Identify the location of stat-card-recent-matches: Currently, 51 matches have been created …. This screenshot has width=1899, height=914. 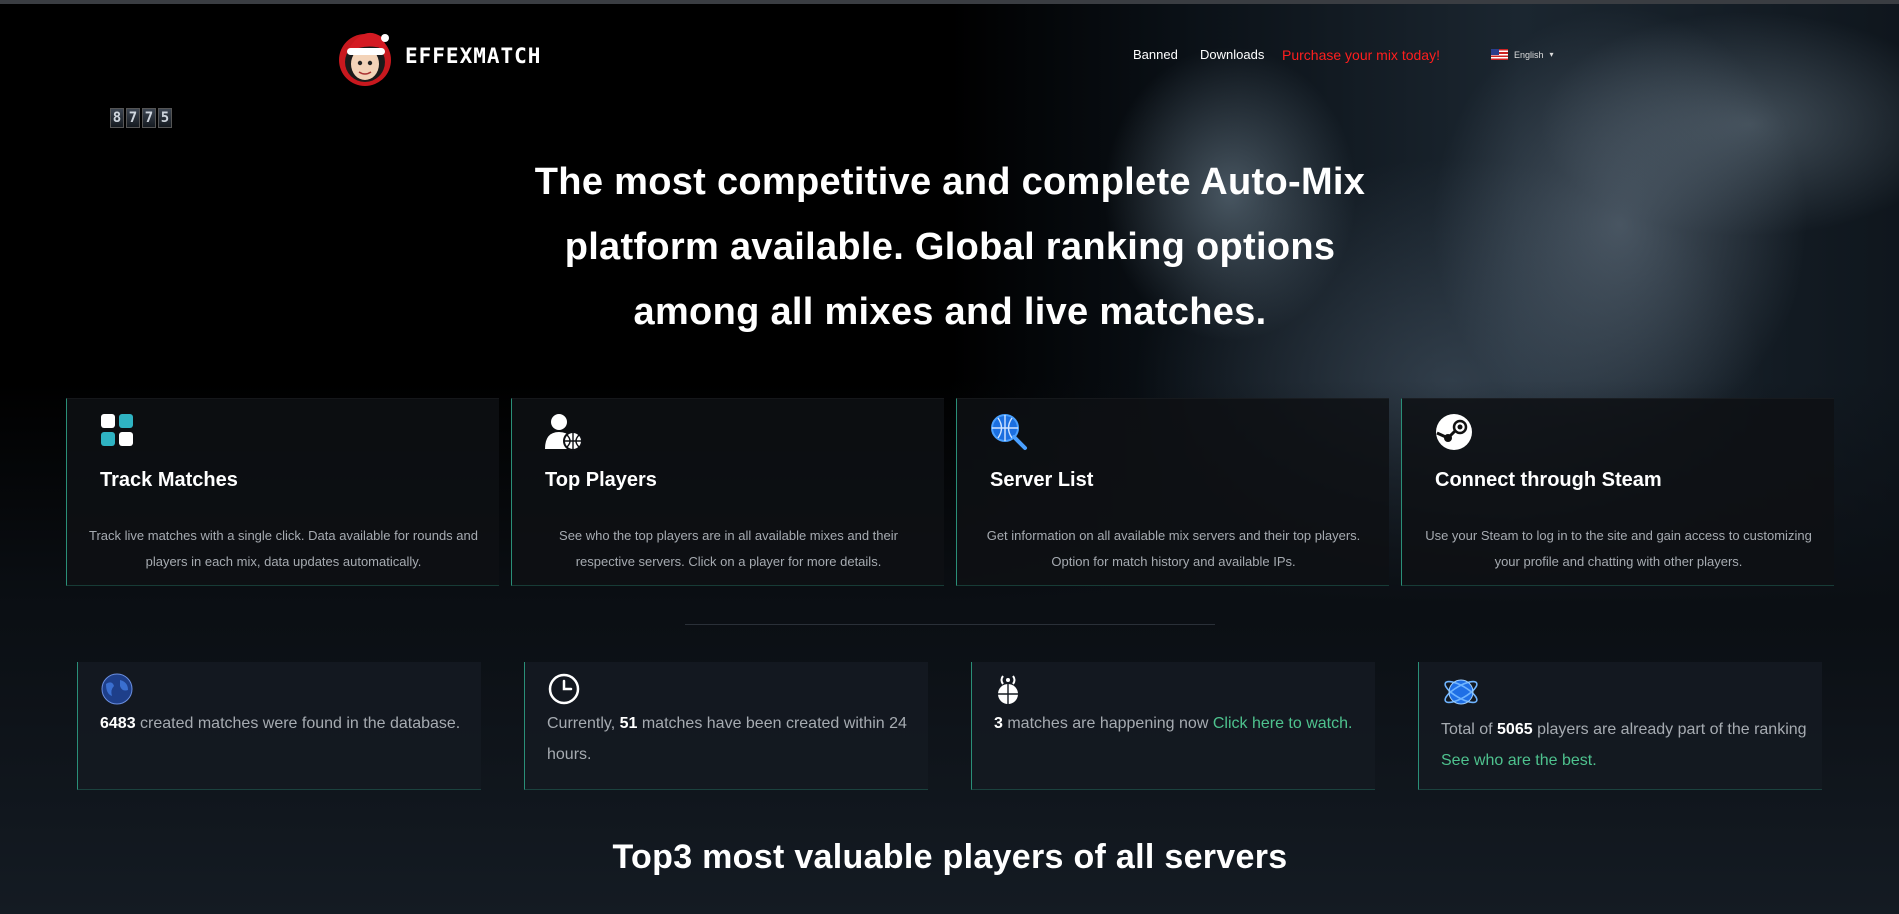
(726, 726).